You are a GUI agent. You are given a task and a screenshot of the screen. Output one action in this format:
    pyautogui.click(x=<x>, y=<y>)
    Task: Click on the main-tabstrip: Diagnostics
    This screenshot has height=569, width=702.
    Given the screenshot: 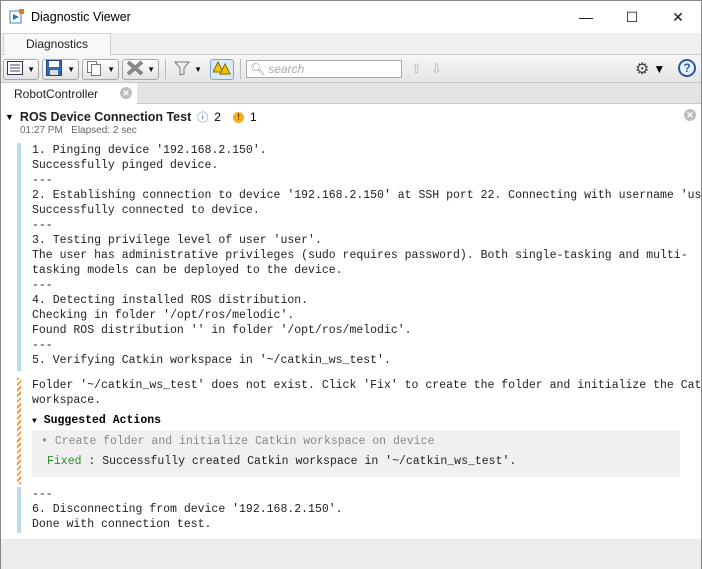 What is the action you would take?
    pyautogui.click(x=351, y=44)
    